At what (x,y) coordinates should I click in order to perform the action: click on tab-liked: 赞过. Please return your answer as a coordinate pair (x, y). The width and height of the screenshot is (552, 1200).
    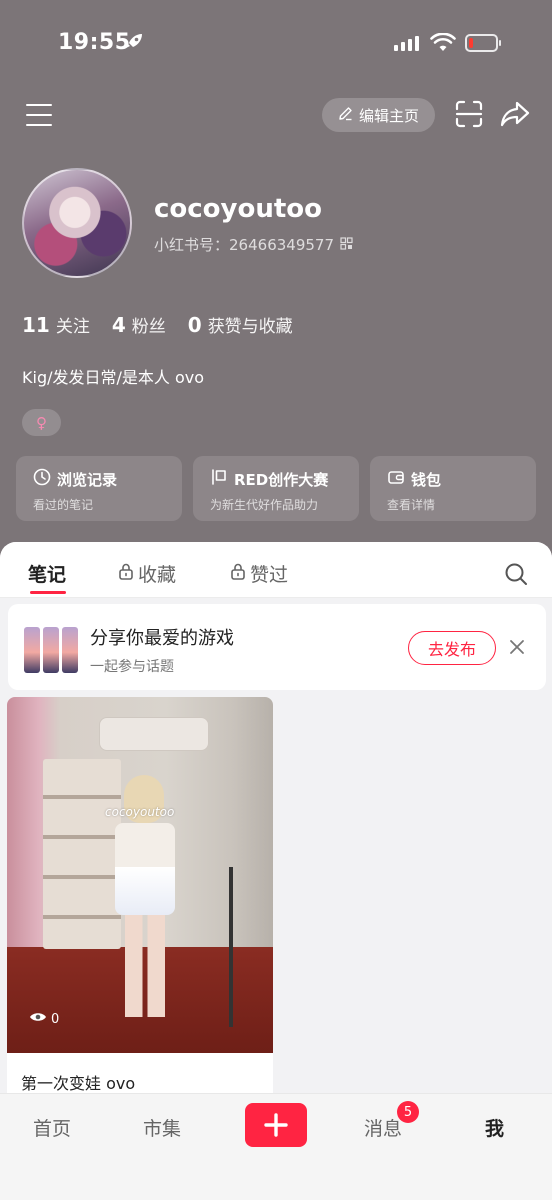
    Looking at the image, I should click on (259, 573).